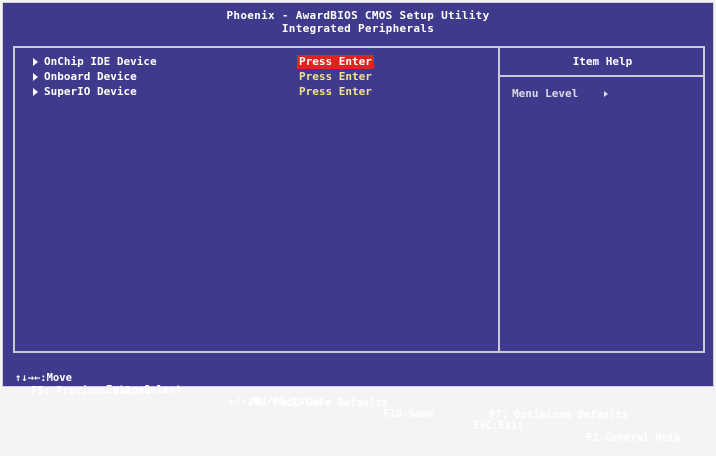 Image resolution: width=716 pixels, height=456 pixels. Describe the element at coordinates (100, 61) in the screenshot. I see `menu-item-label: OnChip IDE Device` at that location.